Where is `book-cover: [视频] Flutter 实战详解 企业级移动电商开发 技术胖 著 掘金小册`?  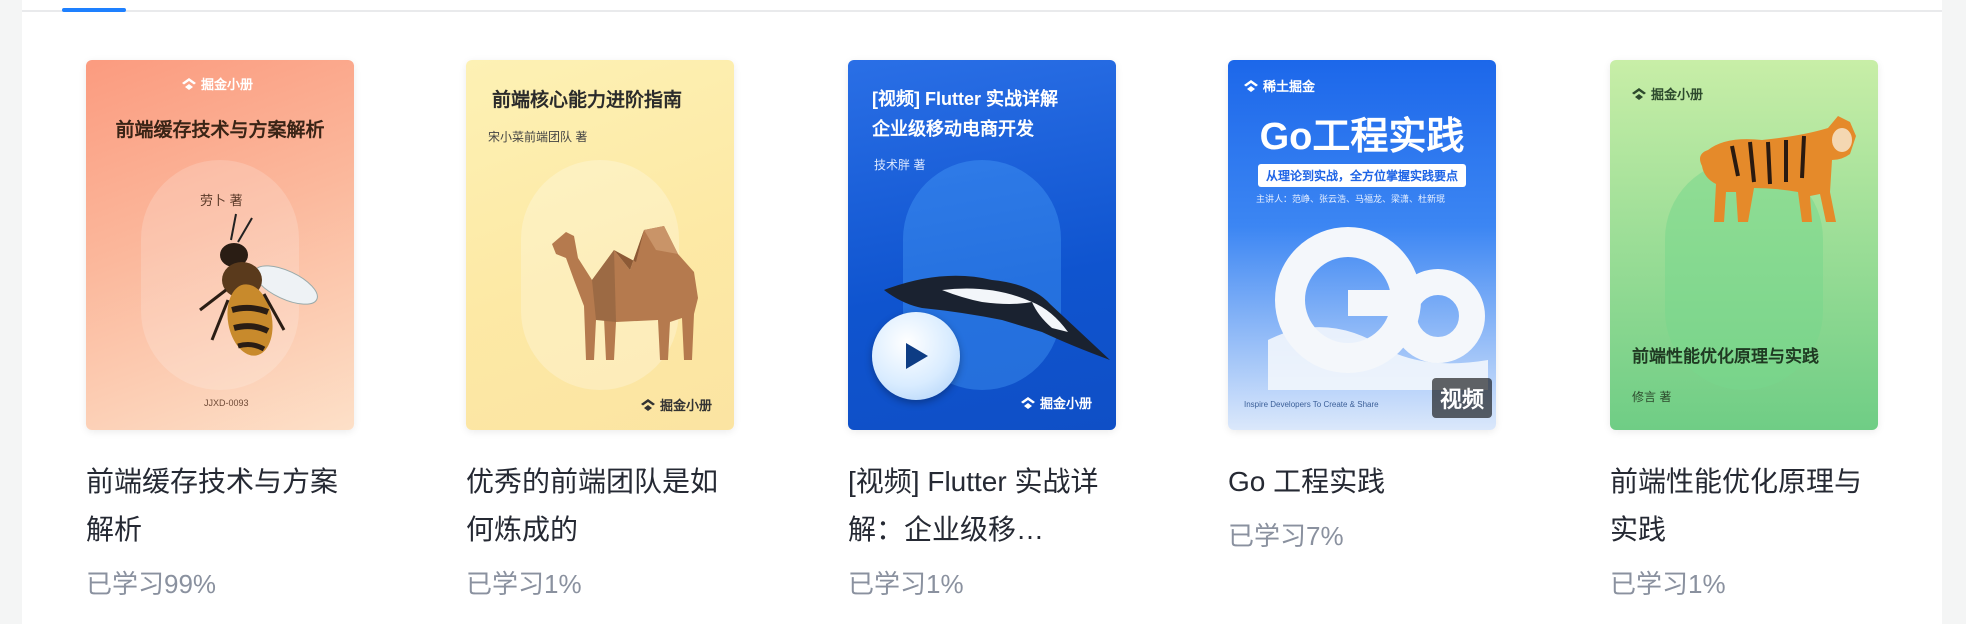
book-cover: [视频] Flutter 实战详解 企业级移动电商开发 技术胖 著 掘金小册 is located at coordinates (982, 245).